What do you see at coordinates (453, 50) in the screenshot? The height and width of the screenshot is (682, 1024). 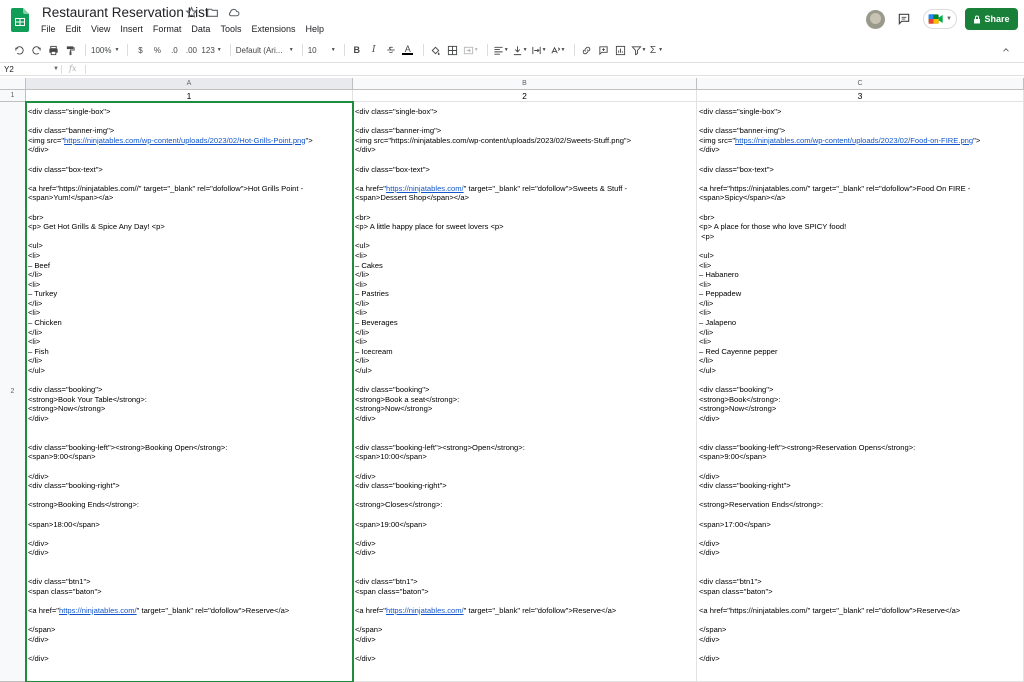 I see `borders-icon` at bounding box center [453, 50].